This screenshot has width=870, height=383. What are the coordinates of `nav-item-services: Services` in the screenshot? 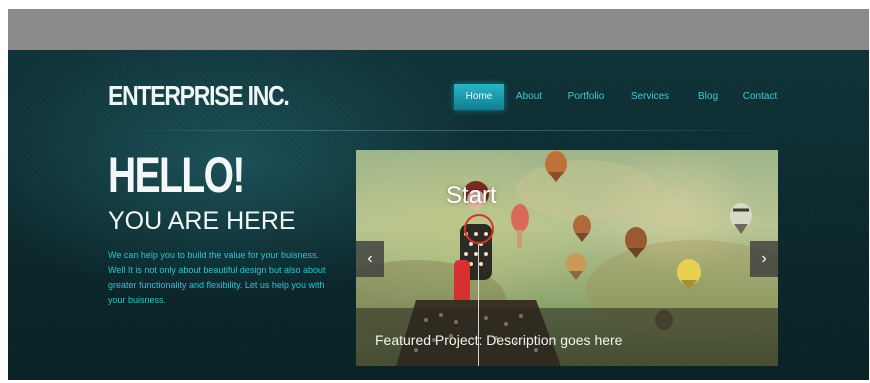 It's located at (650, 97).